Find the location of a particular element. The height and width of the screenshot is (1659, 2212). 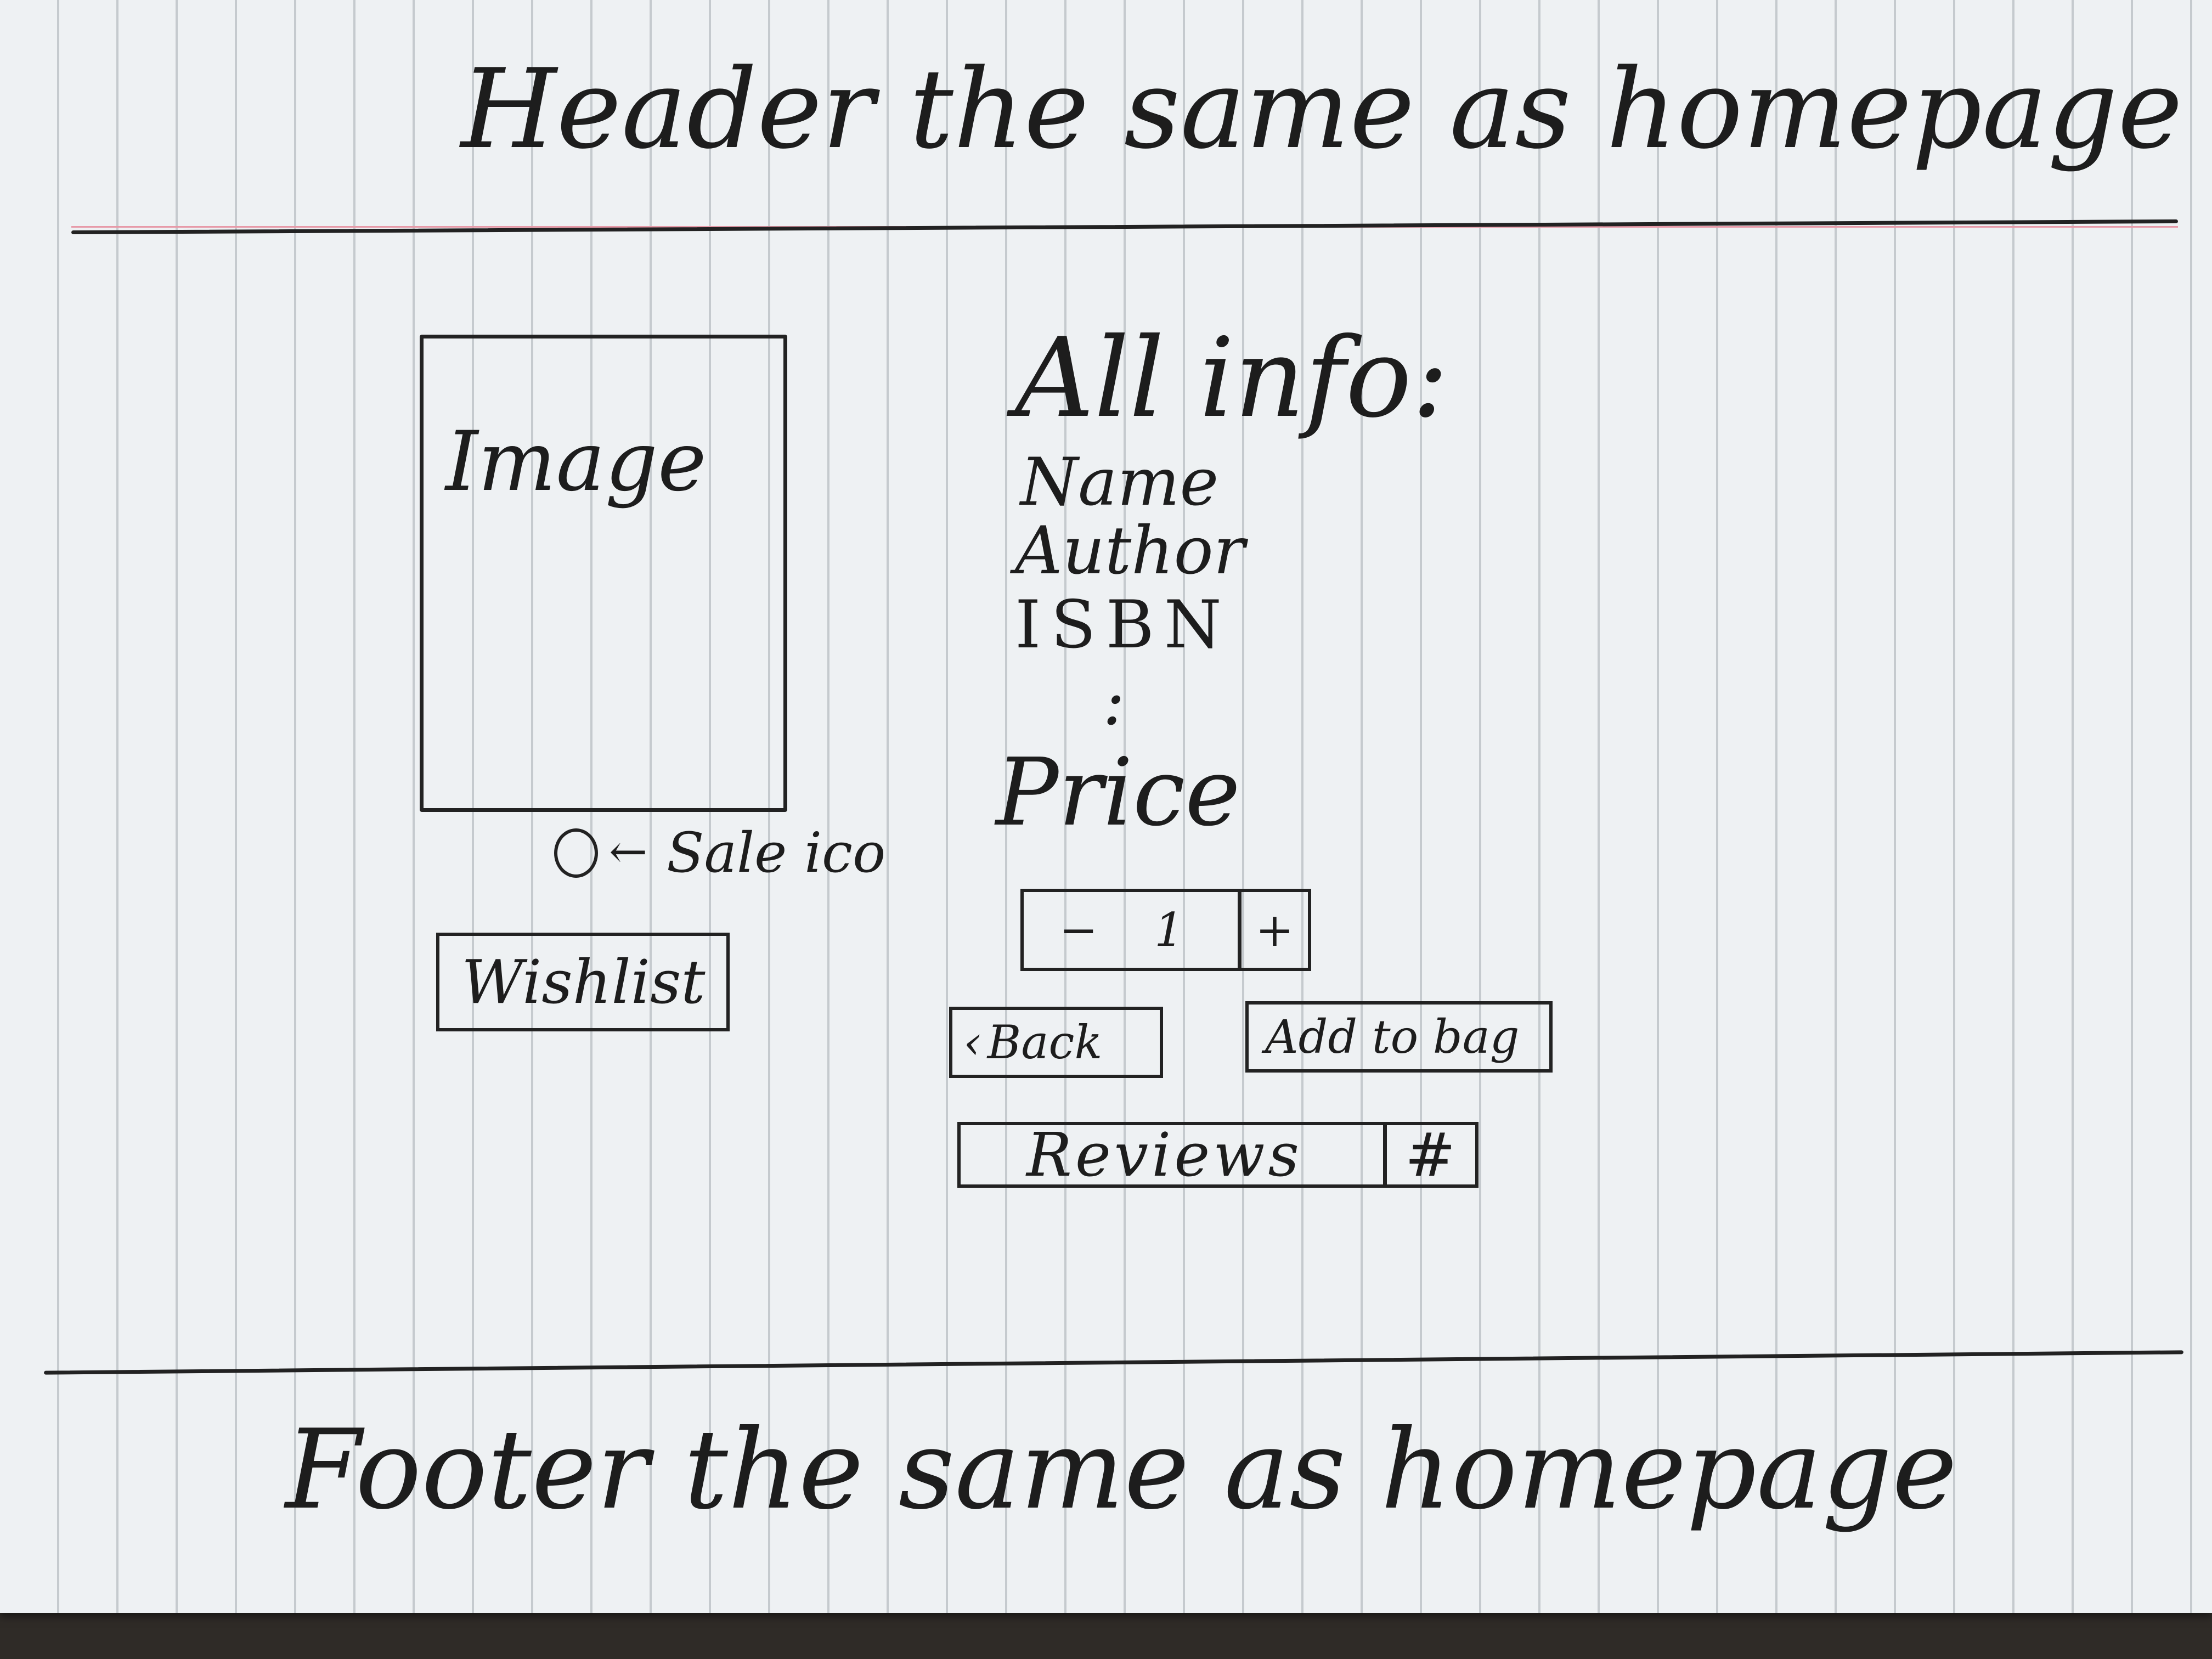

product-image-label: Image is located at coordinates (576, 462).